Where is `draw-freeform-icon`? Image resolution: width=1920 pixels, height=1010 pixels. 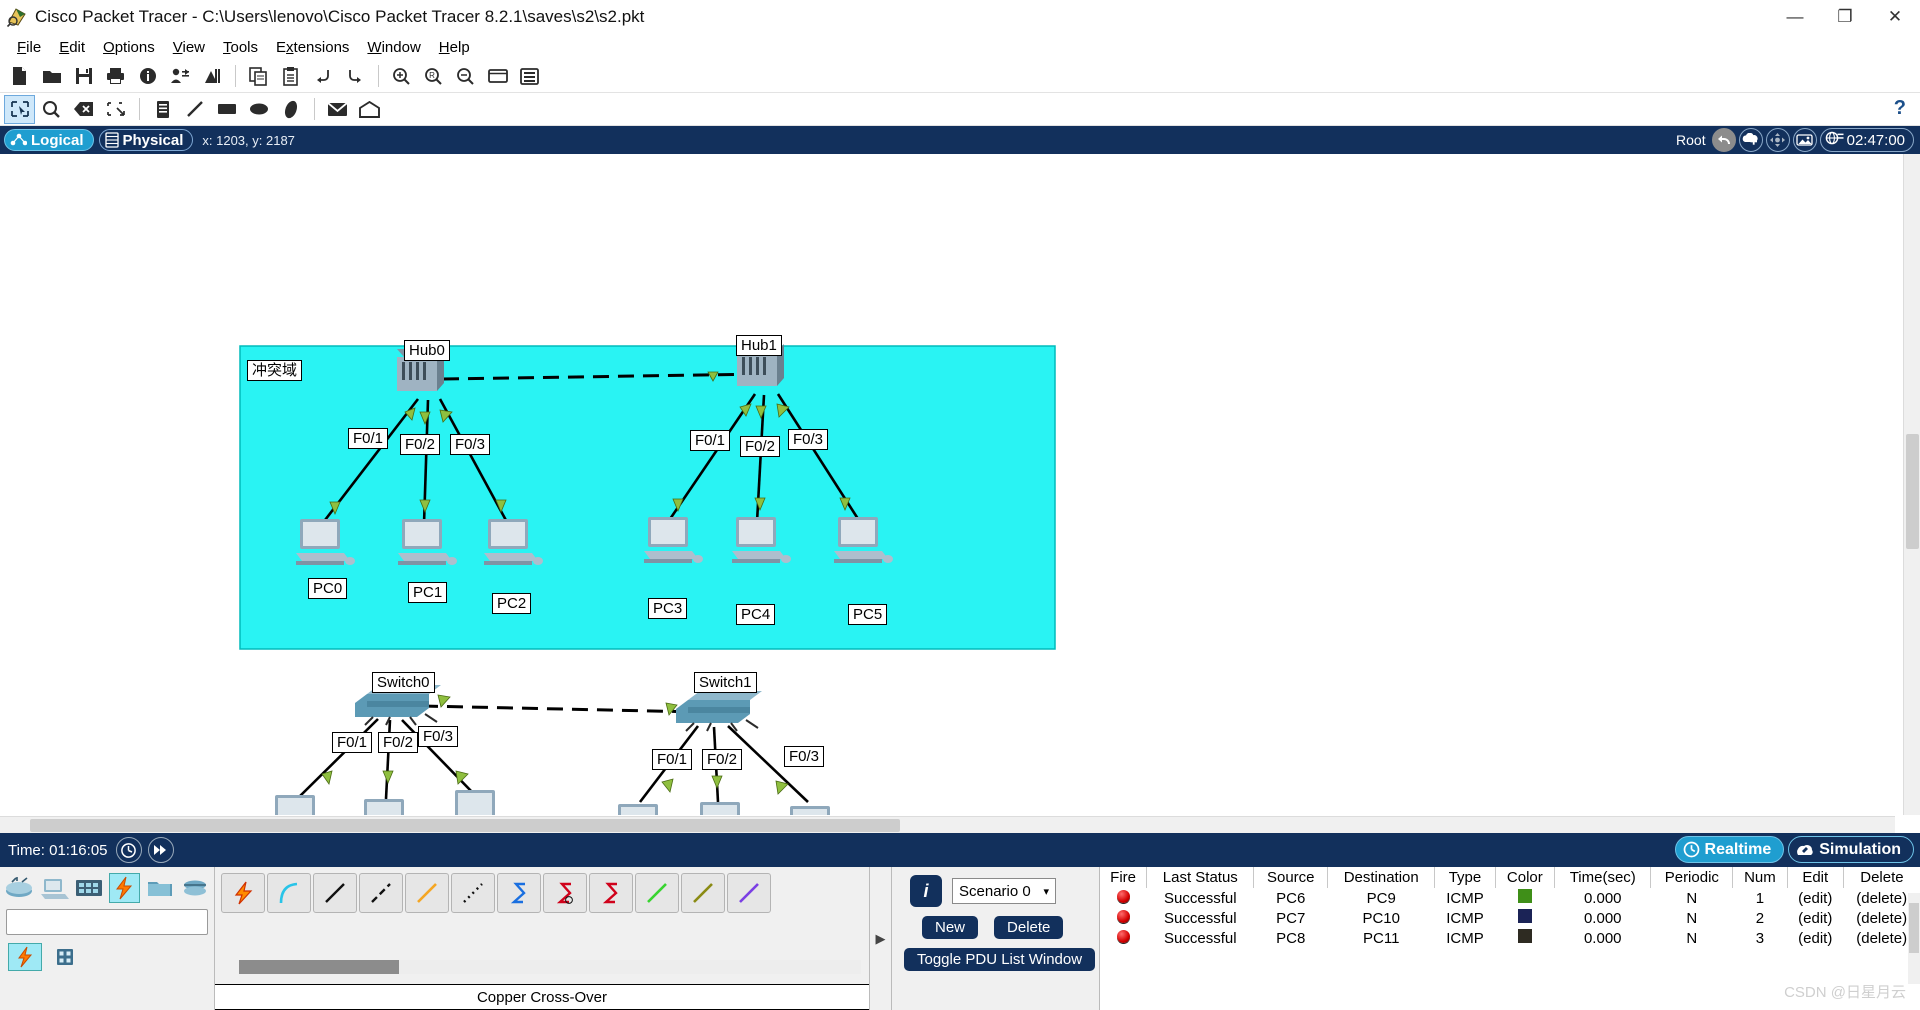
draw-freeform-icon is located at coordinates (290, 109).